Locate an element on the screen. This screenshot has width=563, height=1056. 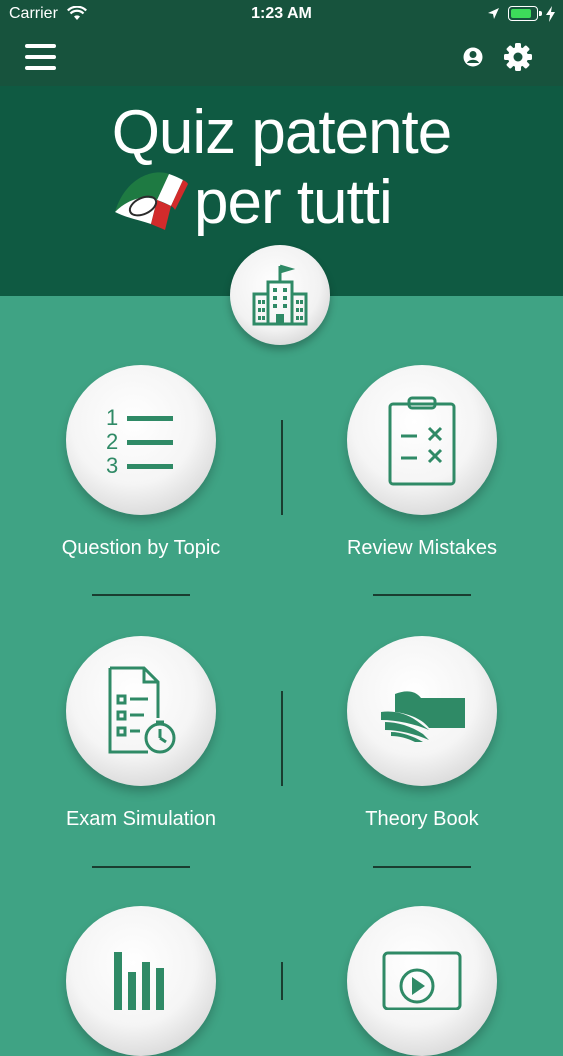
tile-review-mistakes: Review Mistakes is located at coordinates (422, 470).